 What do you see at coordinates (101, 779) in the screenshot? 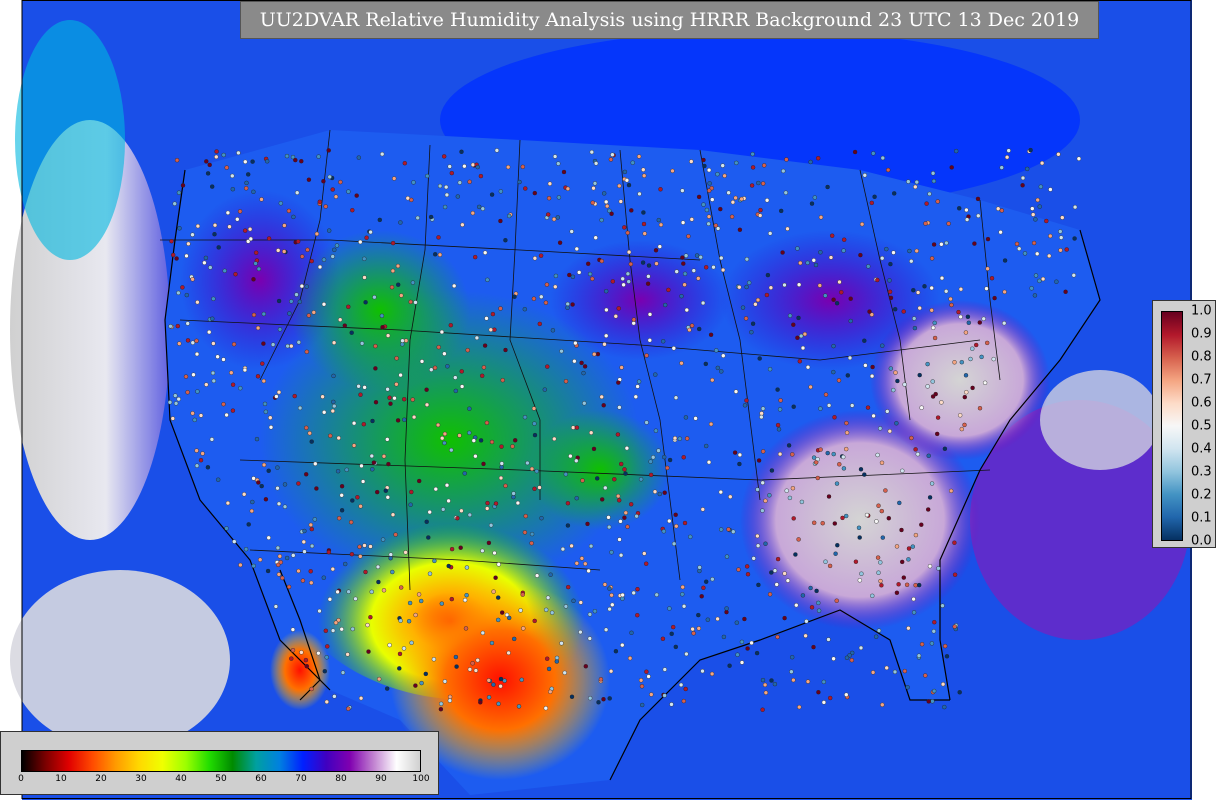
I see `rh-tick-label: 20` at bounding box center [101, 779].